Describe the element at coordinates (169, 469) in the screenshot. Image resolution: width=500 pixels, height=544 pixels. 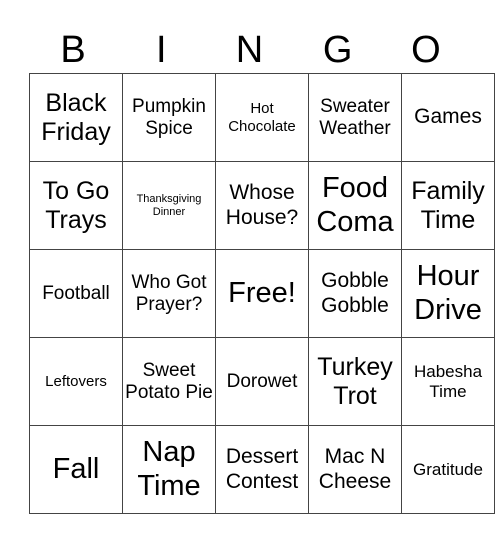
I see `bingo-cell: Nap Time` at that location.